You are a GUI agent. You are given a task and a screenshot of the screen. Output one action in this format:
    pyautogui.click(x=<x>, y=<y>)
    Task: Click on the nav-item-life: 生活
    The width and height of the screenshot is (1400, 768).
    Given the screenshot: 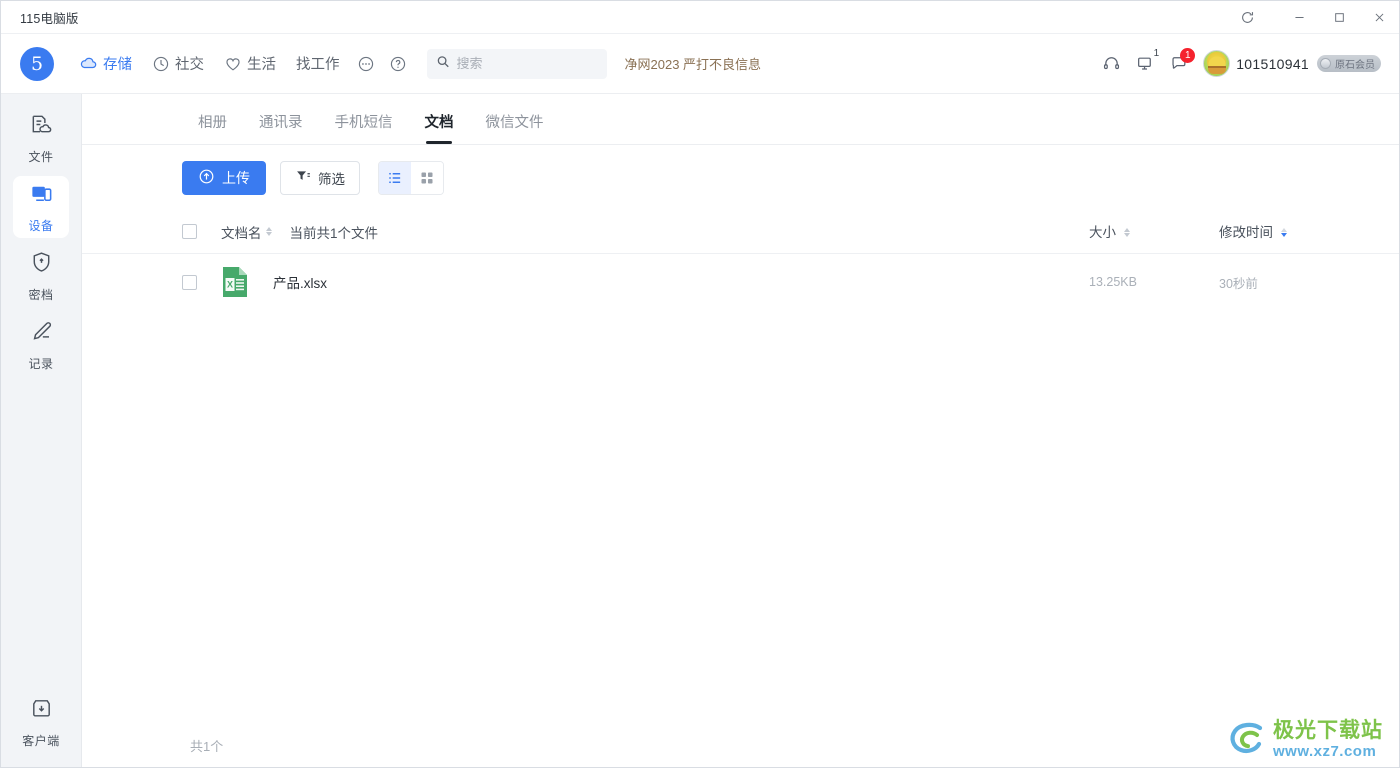 What is the action you would take?
    pyautogui.click(x=250, y=63)
    